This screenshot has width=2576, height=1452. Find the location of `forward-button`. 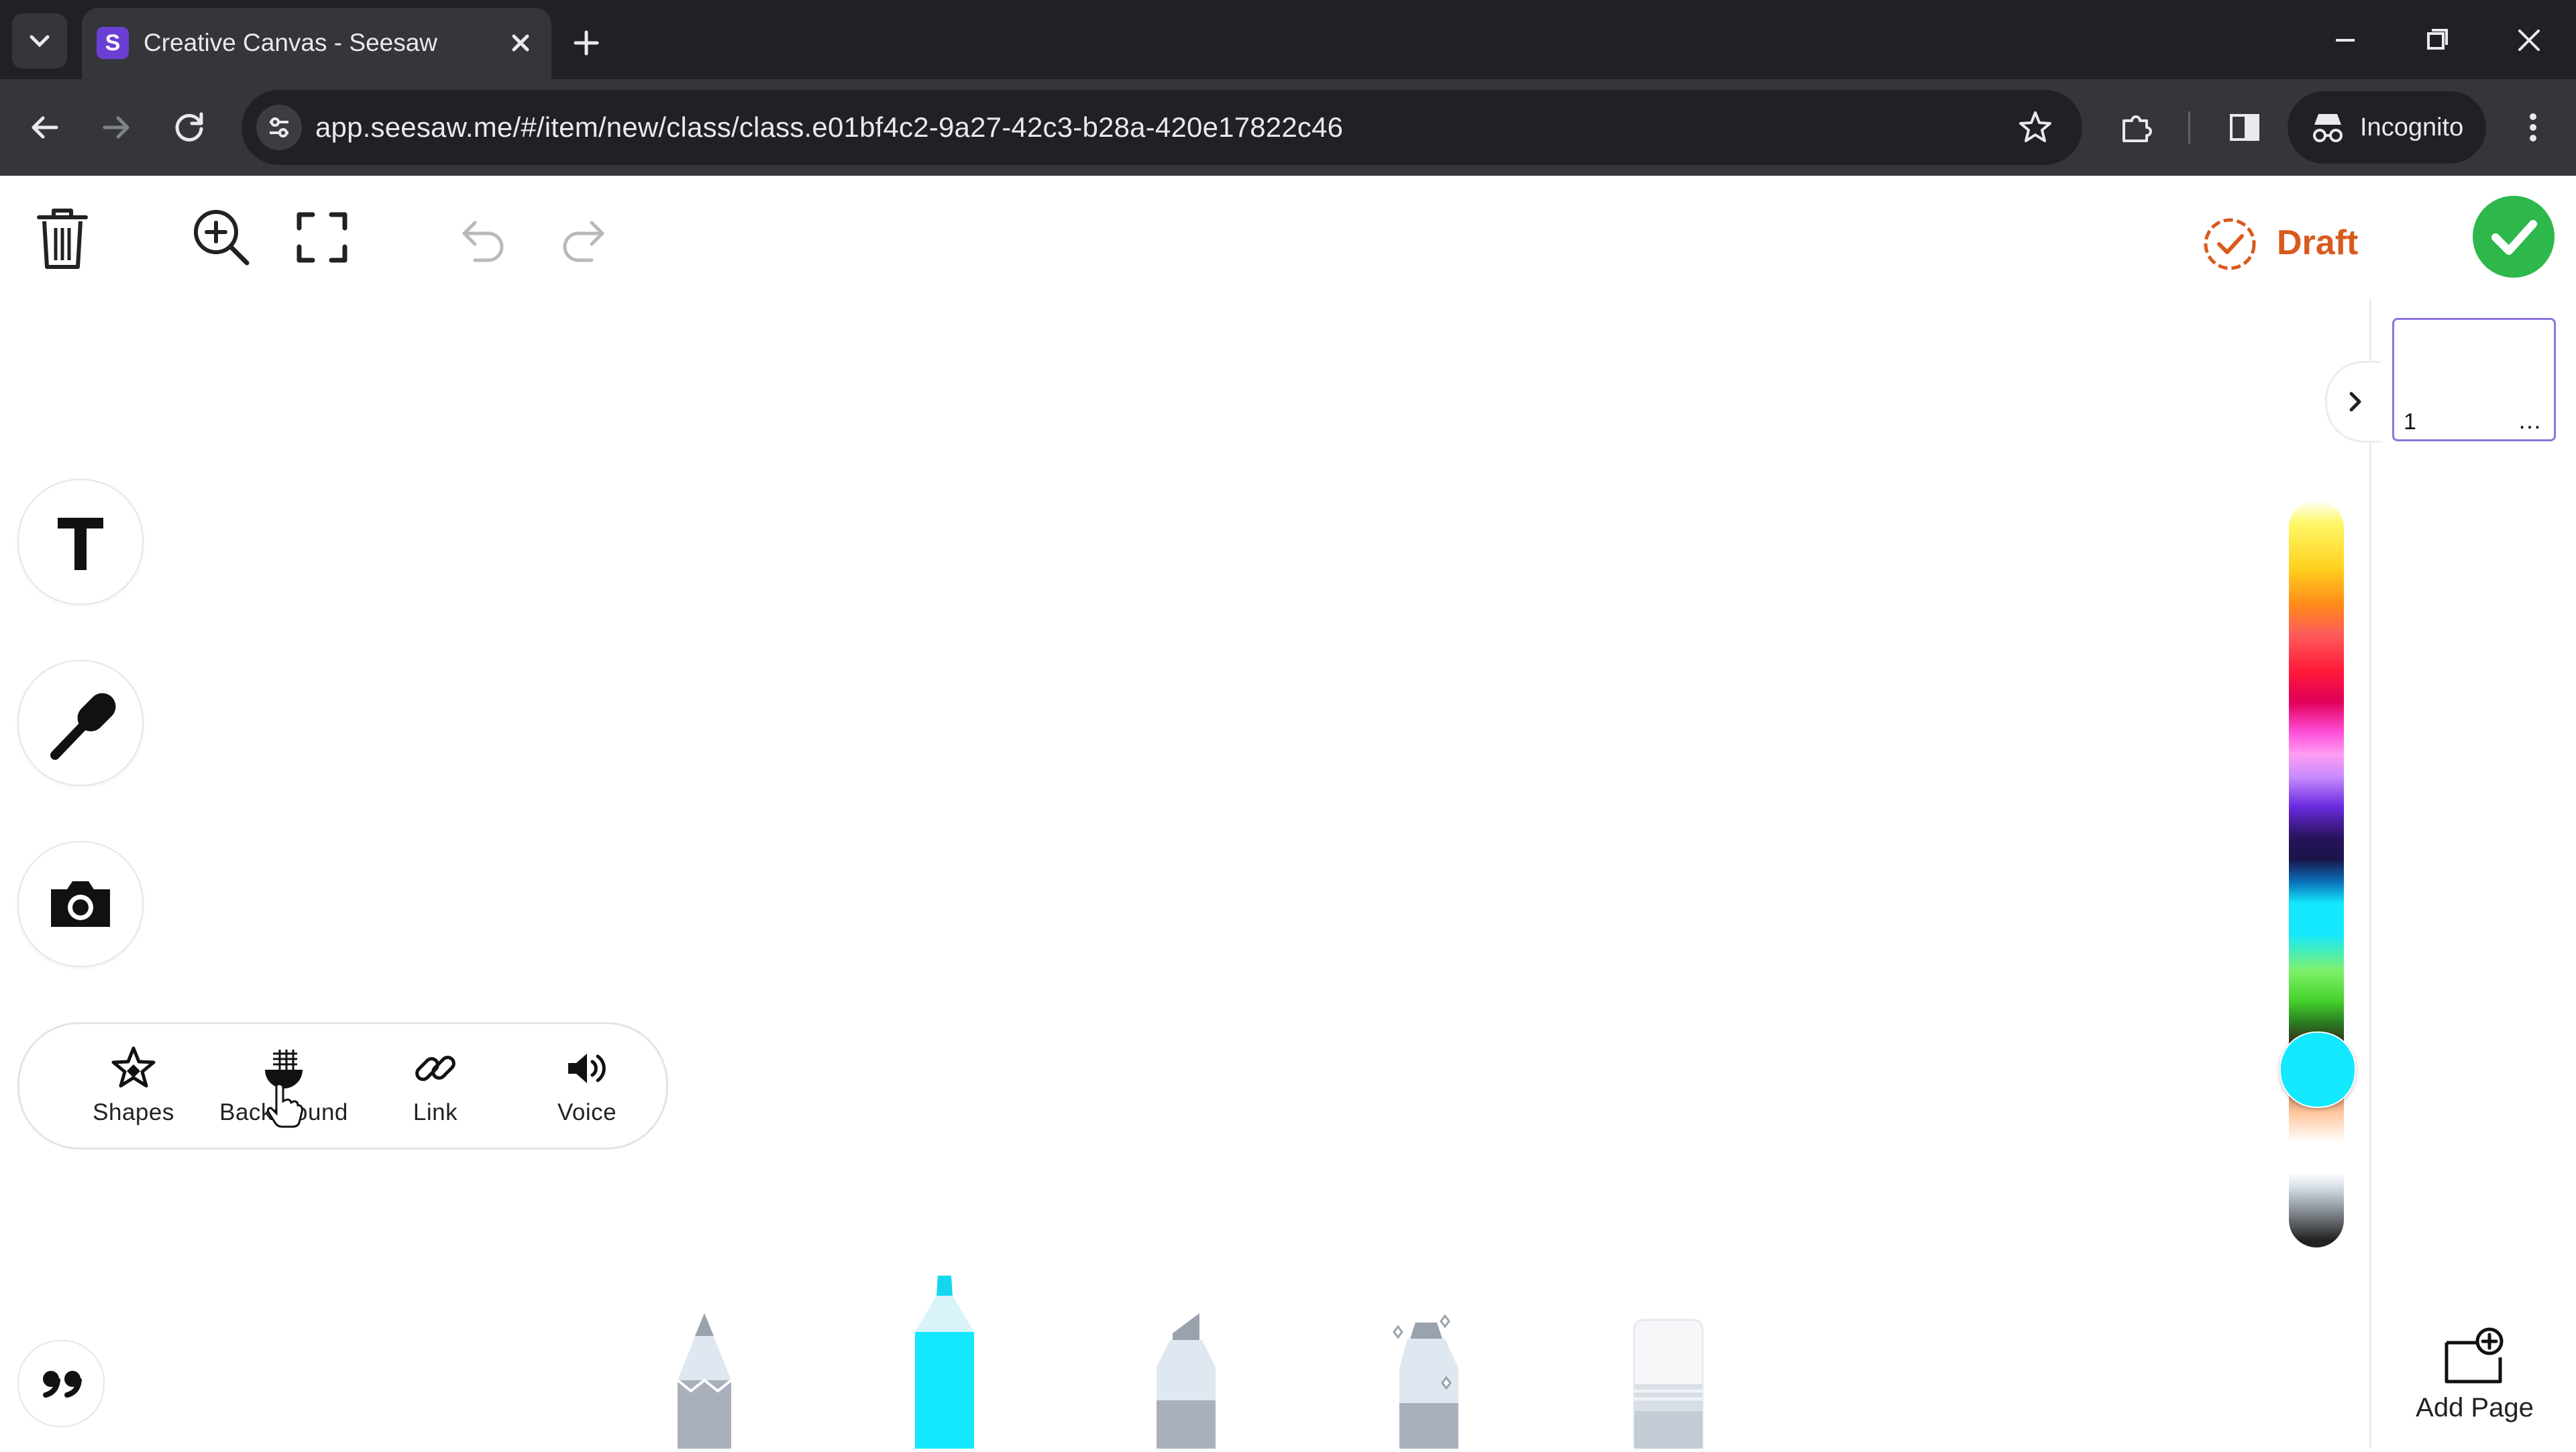

forward-button is located at coordinates (116, 127).